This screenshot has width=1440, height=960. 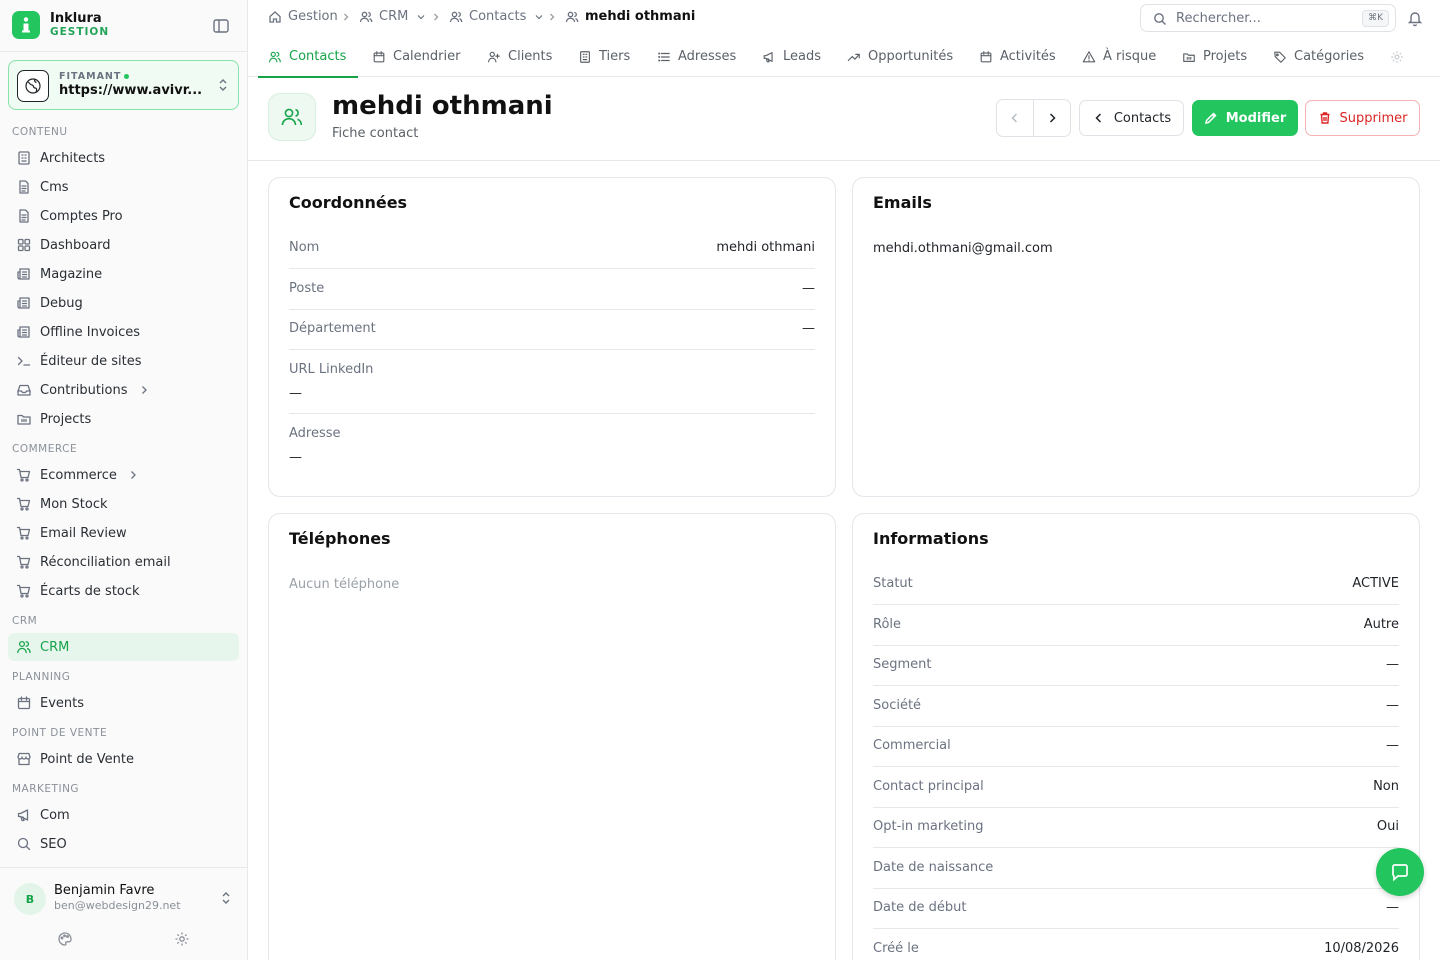 What do you see at coordinates (123, 703) in the screenshot?
I see `sidebar-item-events: Events` at bounding box center [123, 703].